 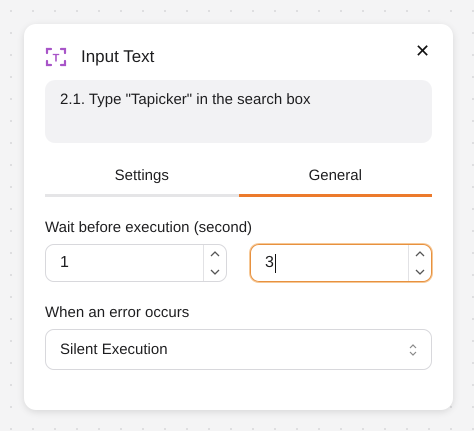 I want to click on description-box: 2.1. Type "Tapicker" in the search box, so click(x=238, y=111).